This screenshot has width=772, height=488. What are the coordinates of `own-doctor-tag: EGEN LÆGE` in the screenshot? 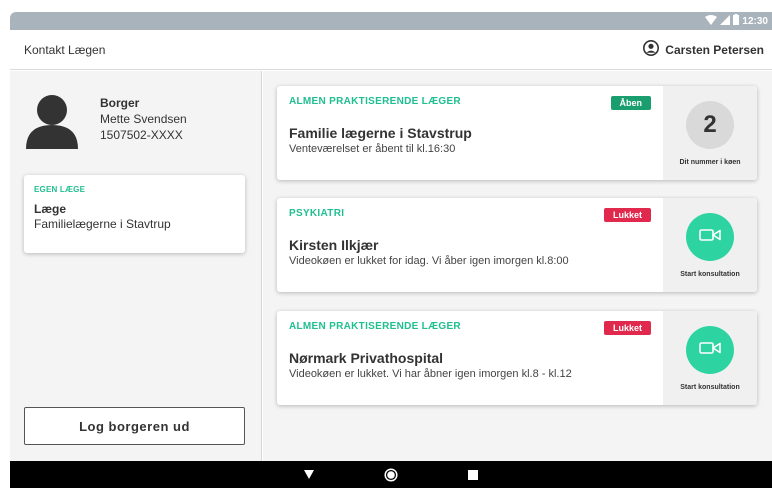 It's located at (60, 189).